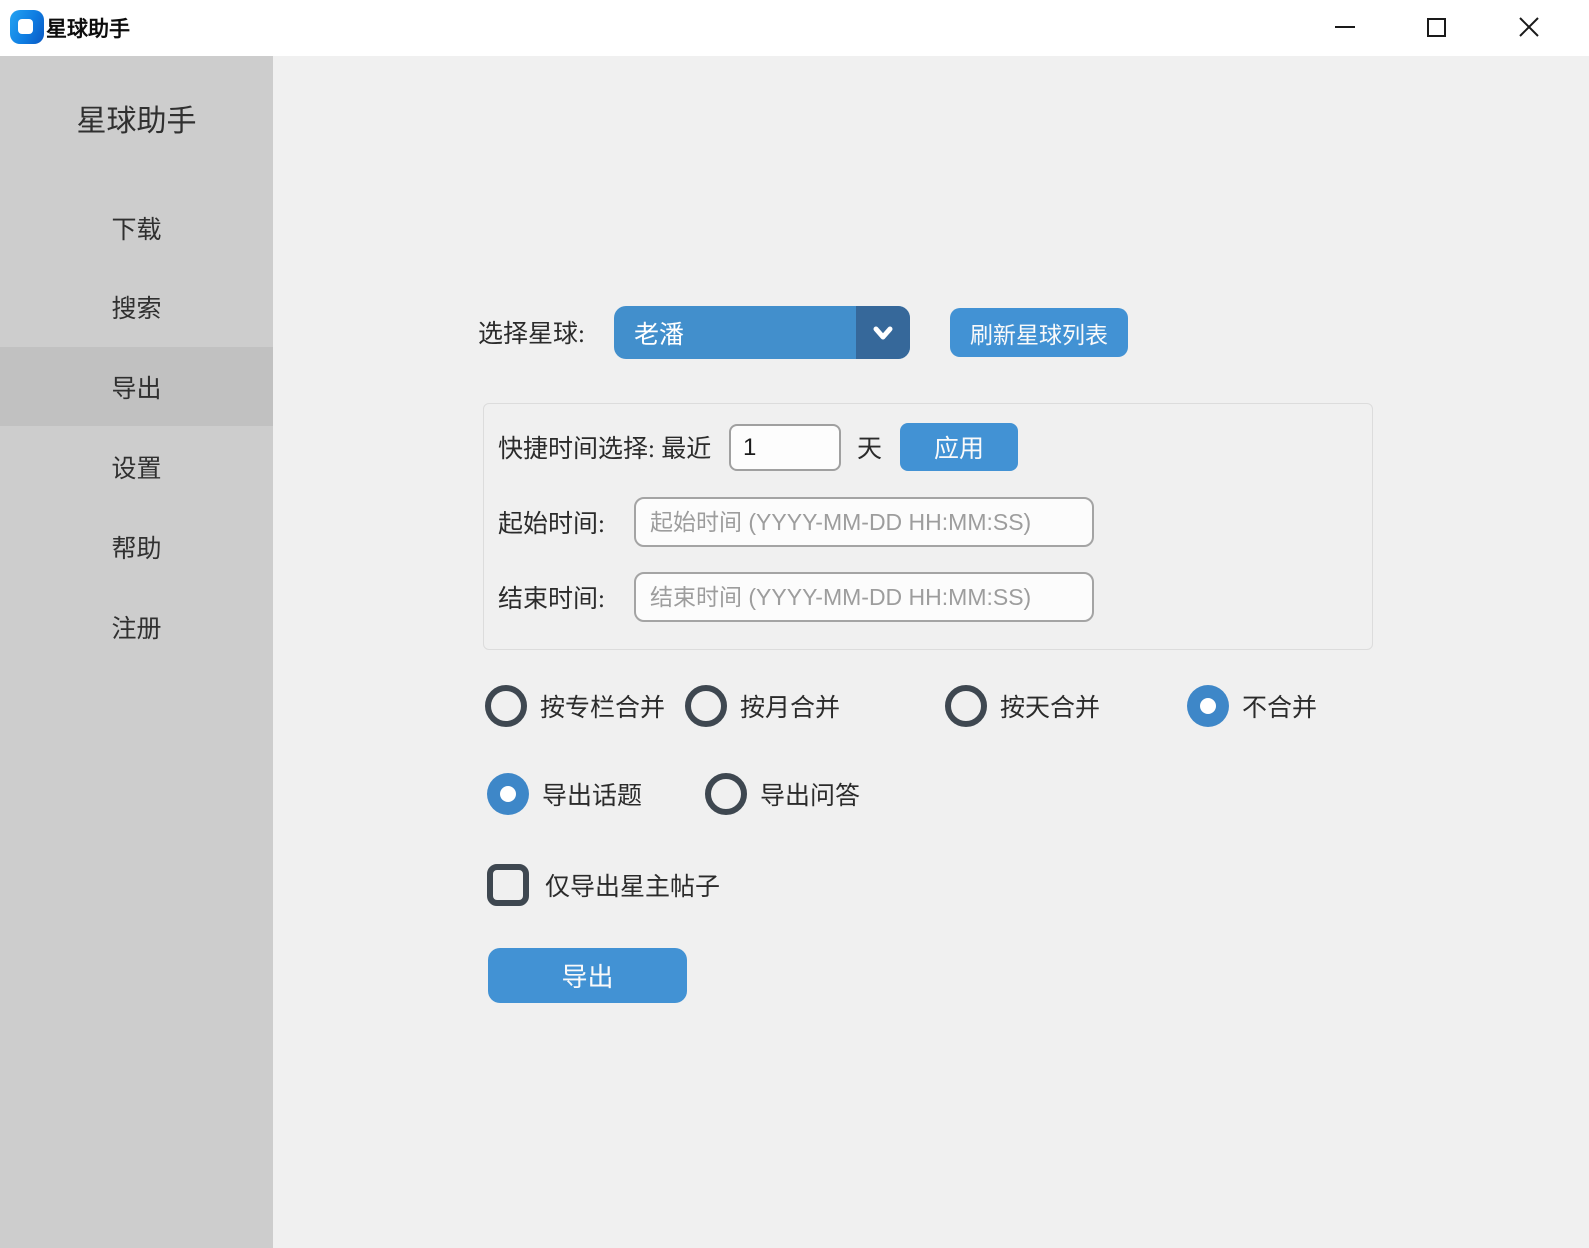 The height and width of the screenshot is (1248, 1589). I want to click on window-titlebar: 星球助手, so click(794, 28).